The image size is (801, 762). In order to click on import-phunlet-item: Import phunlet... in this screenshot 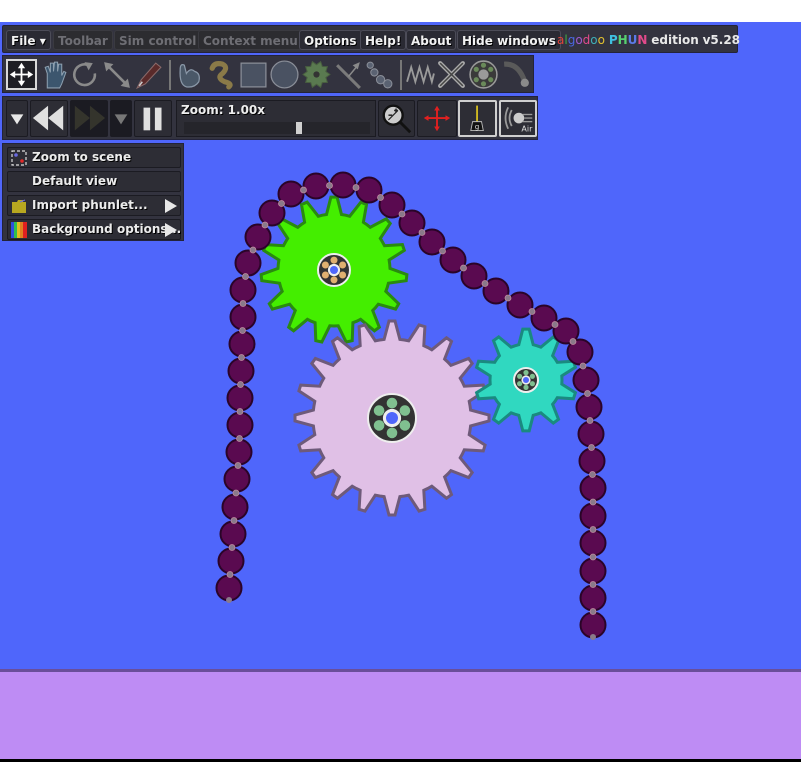, I will do `click(94, 205)`.